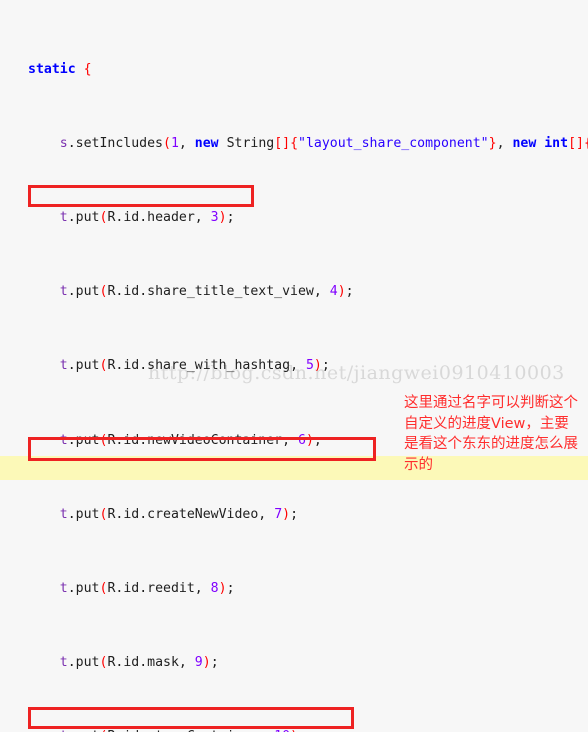 The width and height of the screenshot is (588, 732). What do you see at coordinates (147, 218) in the screenshot?
I see `code-line: t.put(R.id.header, 3);` at bounding box center [147, 218].